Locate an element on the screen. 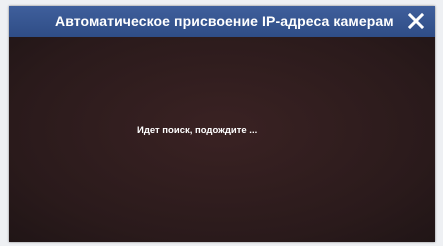  close-icon is located at coordinates (416, 21).